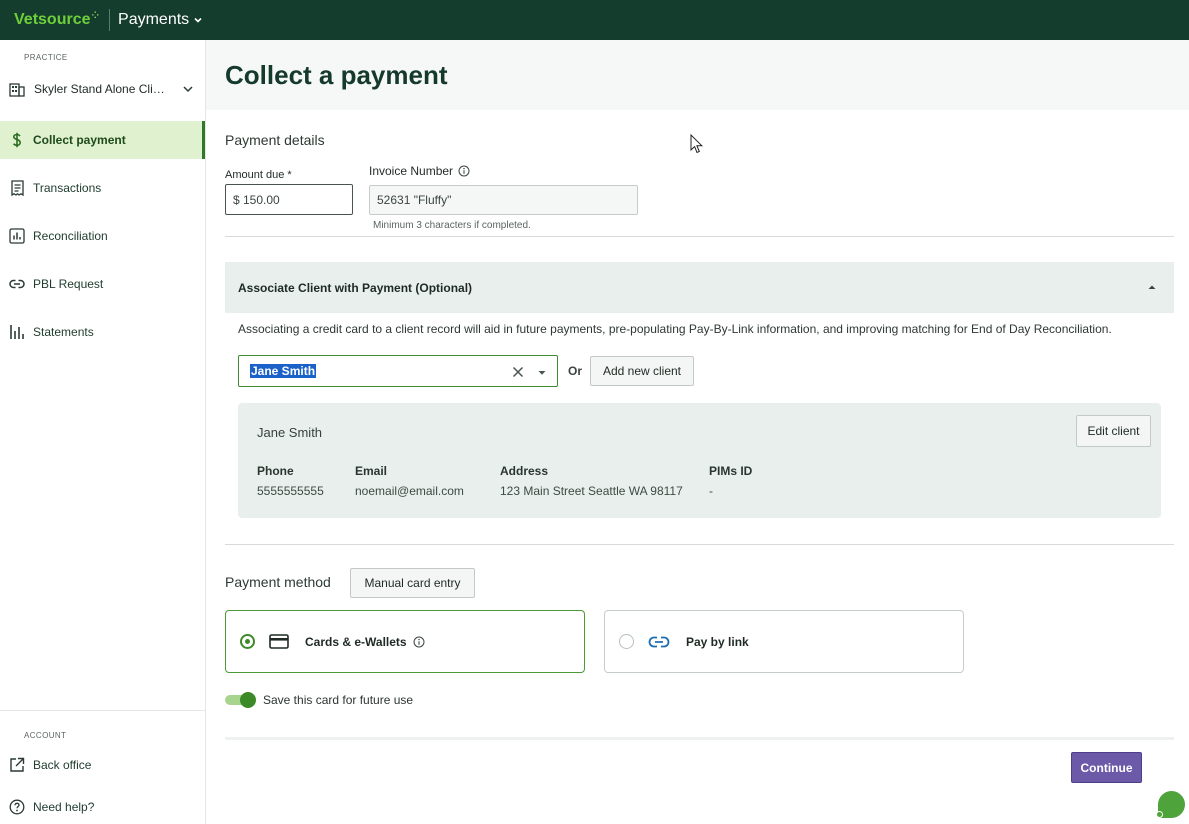 This screenshot has width=1189, height=824. Describe the element at coordinates (717, 641) in the screenshot. I see `payment-option-label: Pay by link` at that location.